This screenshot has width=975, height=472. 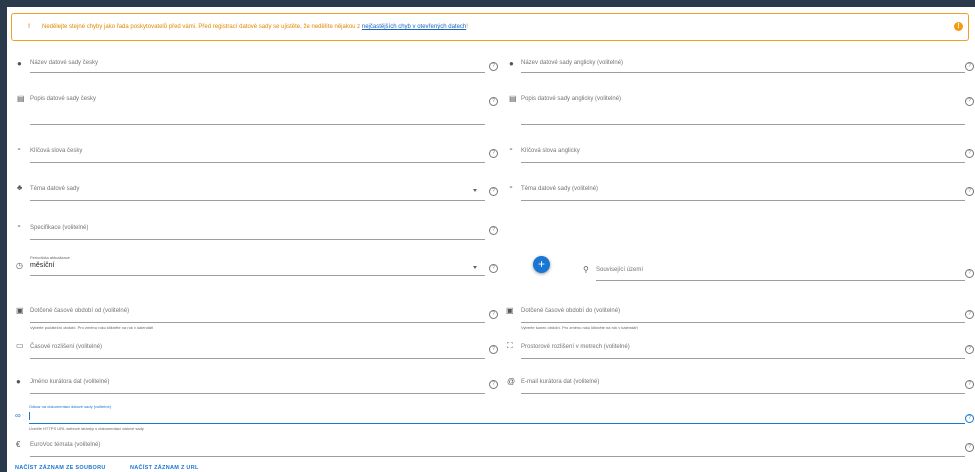 What do you see at coordinates (60, 468) in the screenshot?
I see `load-from-file-button: NAČÍST ZÁZNAM ZE SOUBORU` at bounding box center [60, 468].